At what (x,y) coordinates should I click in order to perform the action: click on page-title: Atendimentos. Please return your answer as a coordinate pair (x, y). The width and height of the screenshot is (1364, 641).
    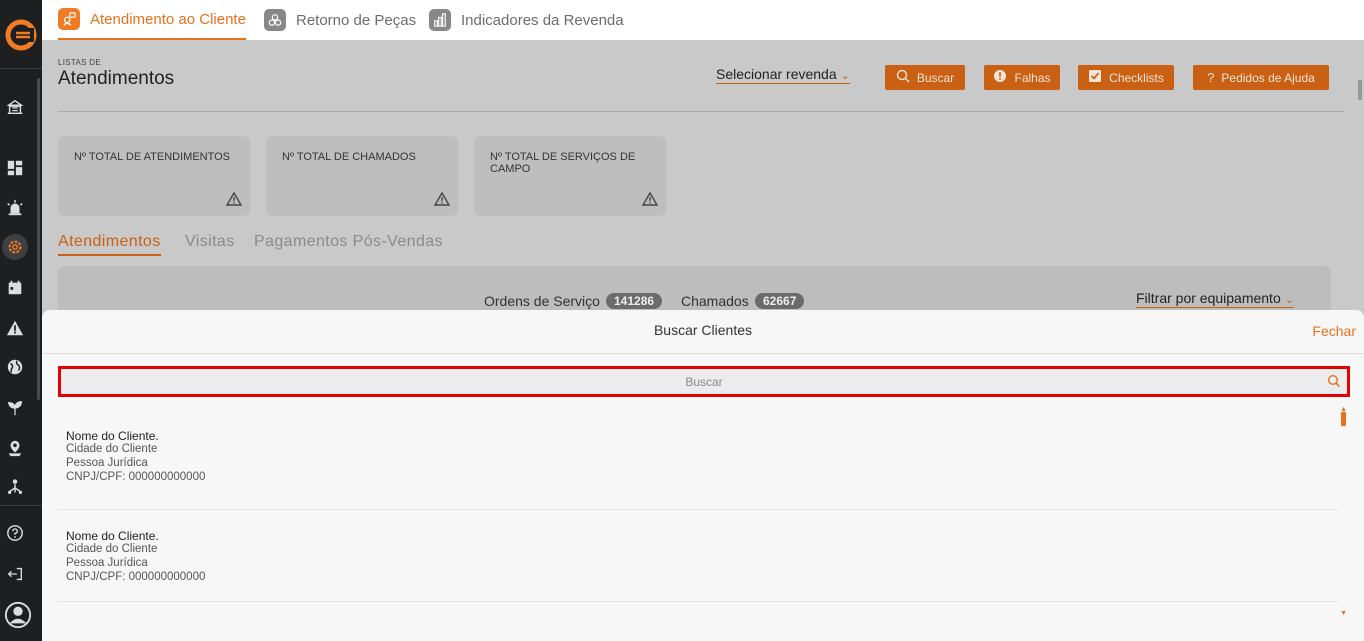
    Looking at the image, I should click on (116, 78).